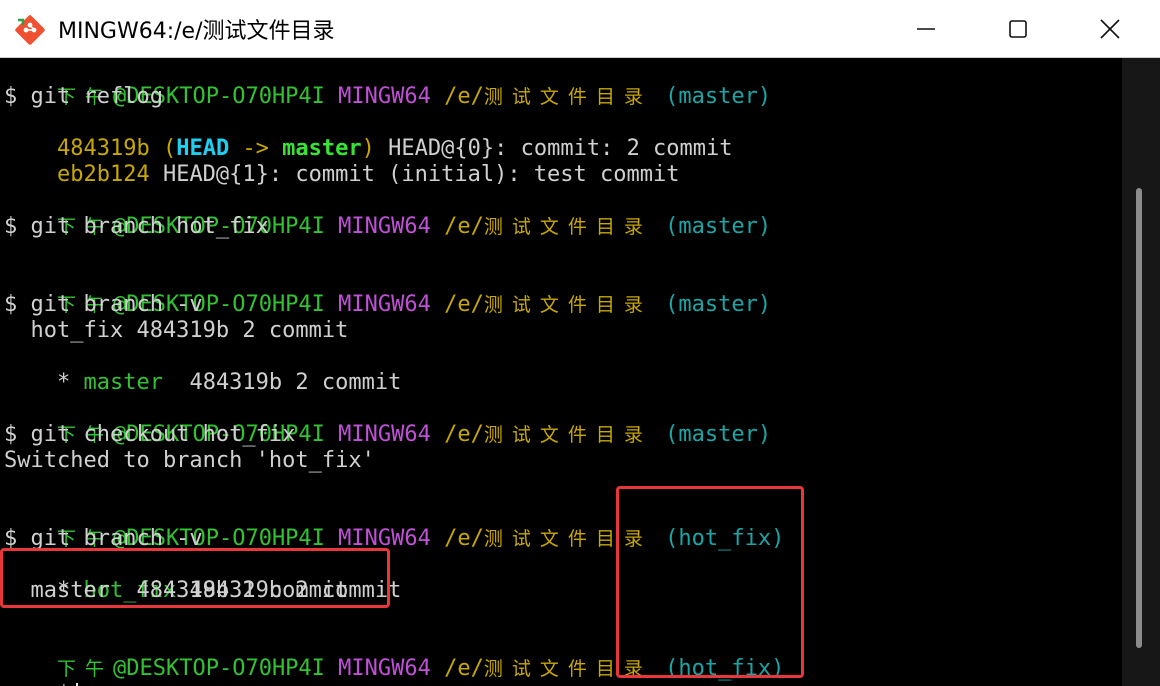 This screenshot has width=1160, height=686. Describe the element at coordinates (41, 671) in the screenshot. I see `input-line: $` at that location.